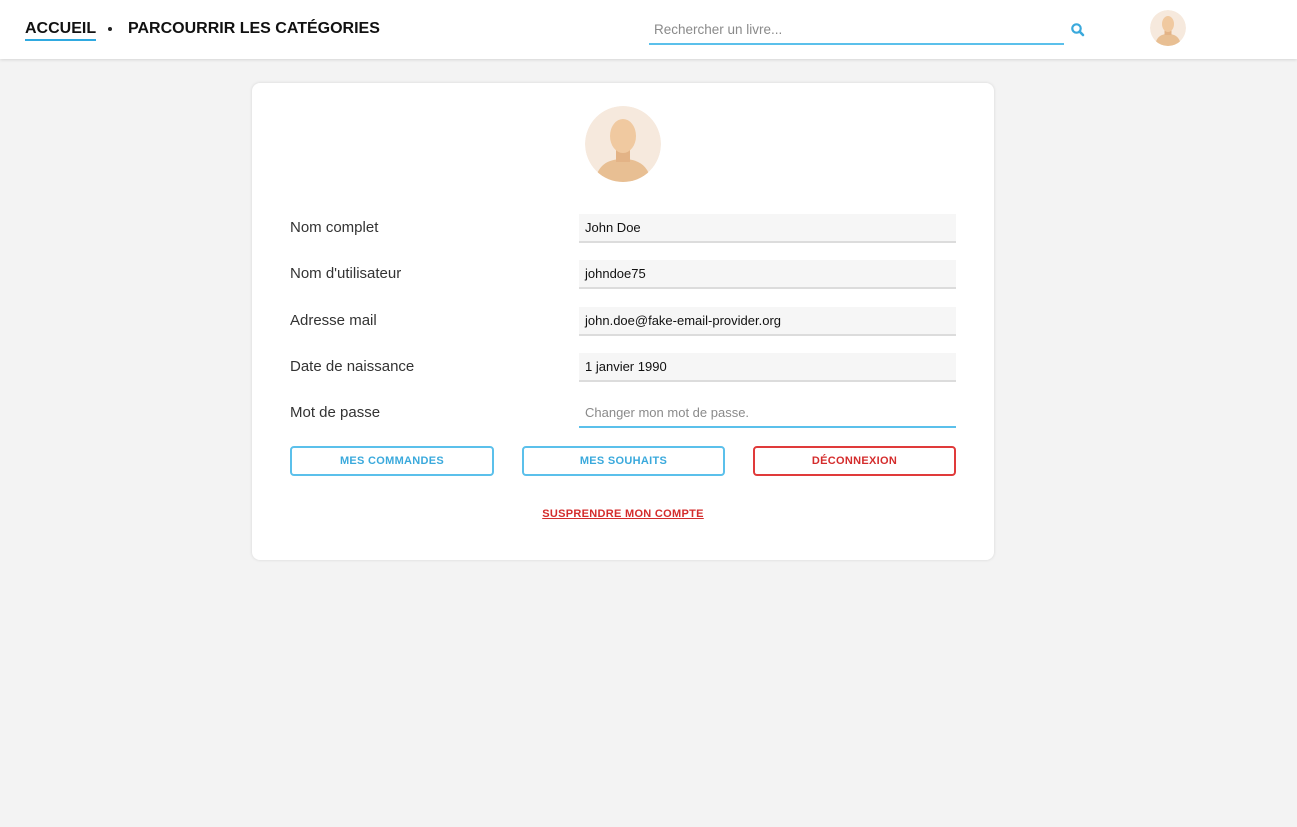 This screenshot has height=827, width=1297. I want to click on username-value: johndoe75, so click(767, 274).